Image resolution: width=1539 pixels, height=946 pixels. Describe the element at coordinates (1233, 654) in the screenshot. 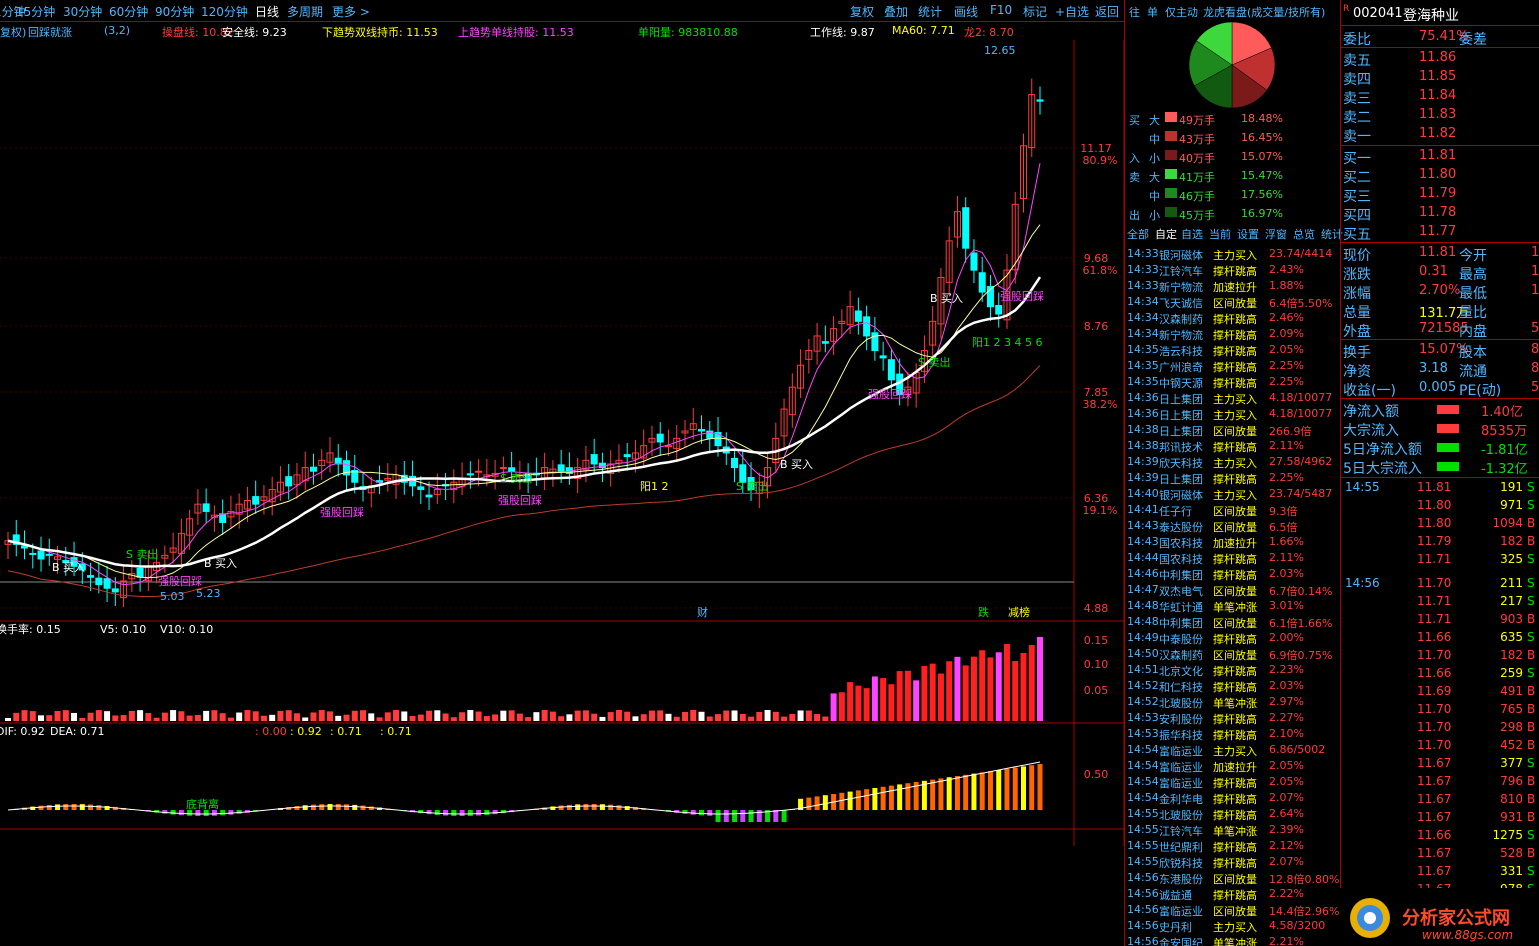

I see `alert-row: 14:50 汉森制药 区间放量 6.9倍0.75%` at that location.